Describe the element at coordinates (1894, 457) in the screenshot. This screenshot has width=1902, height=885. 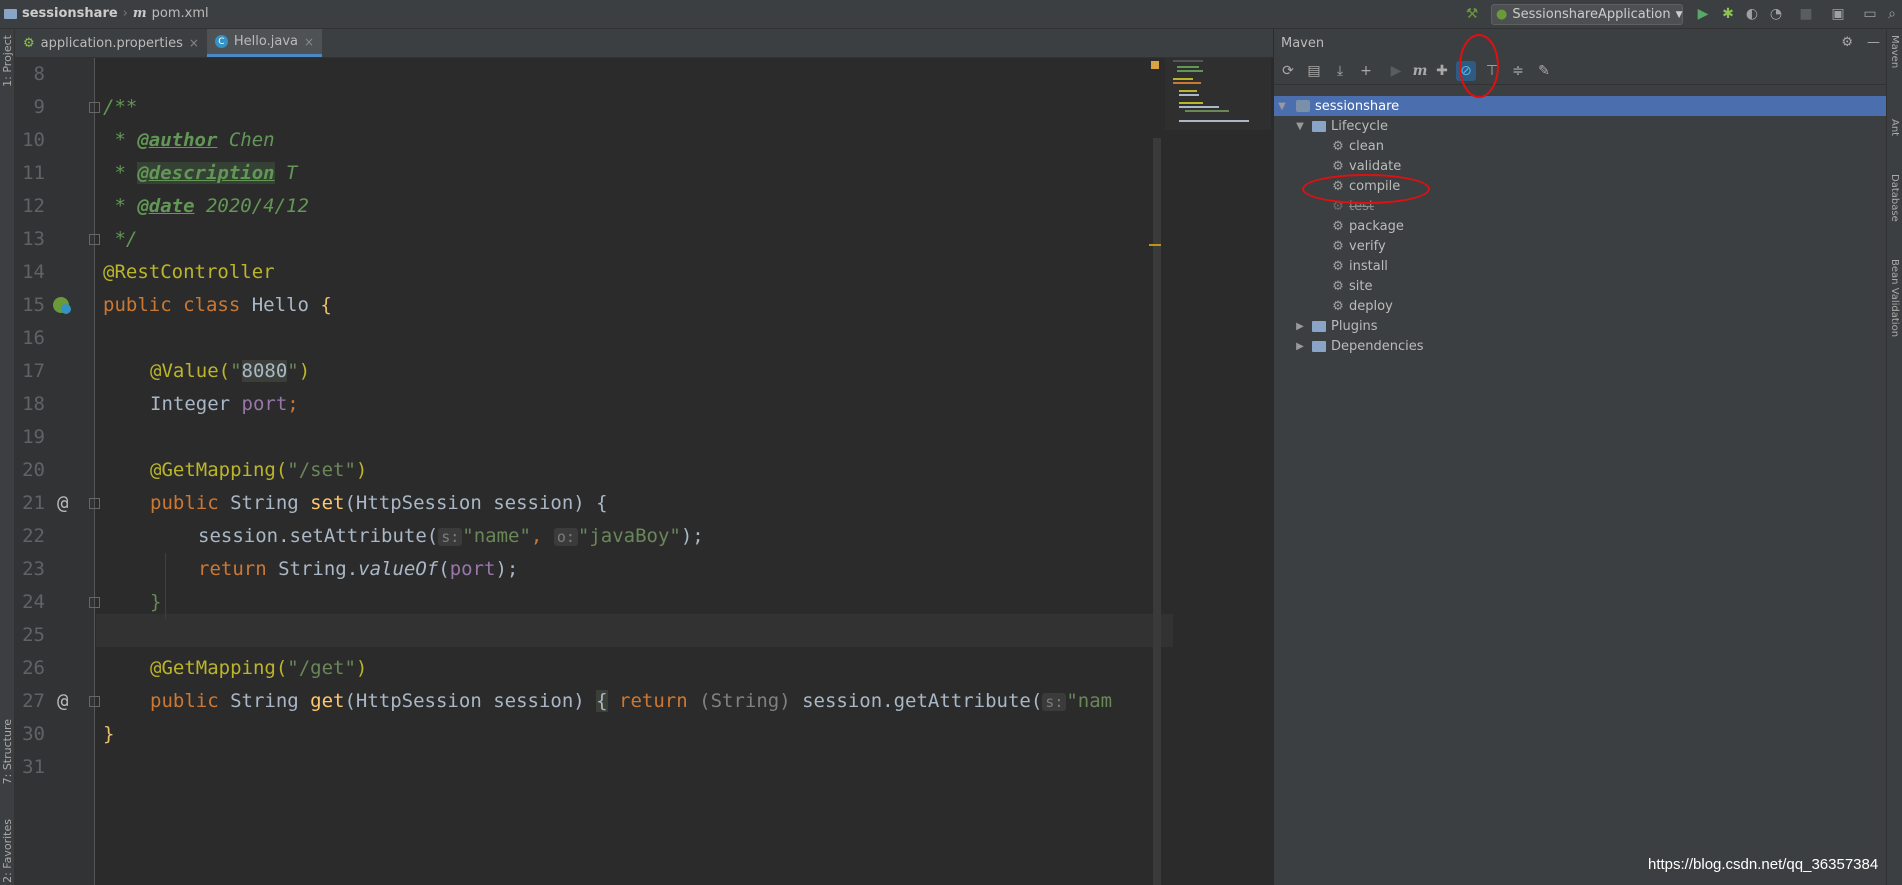
I see `right-tool-strip: Maven Ant Database Bean Validation` at that location.